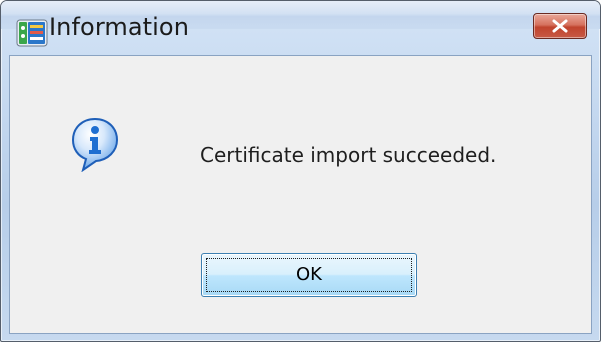 This screenshot has width=601, height=342. I want to click on ok-button-label: OK, so click(309, 274).